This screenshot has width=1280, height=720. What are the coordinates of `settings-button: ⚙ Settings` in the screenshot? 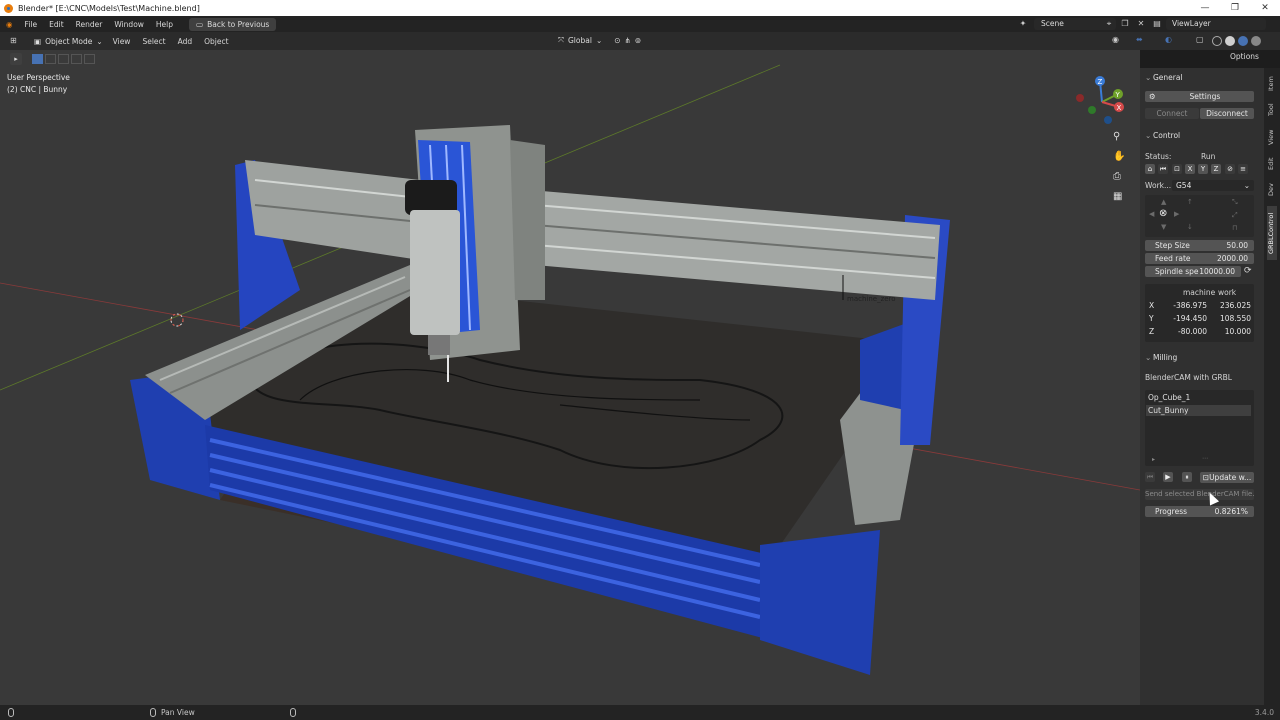 It's located at (1199, 96).